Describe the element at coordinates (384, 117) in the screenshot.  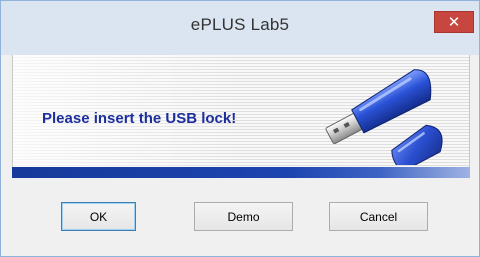
I see `usb-dongle-icon` at that location.